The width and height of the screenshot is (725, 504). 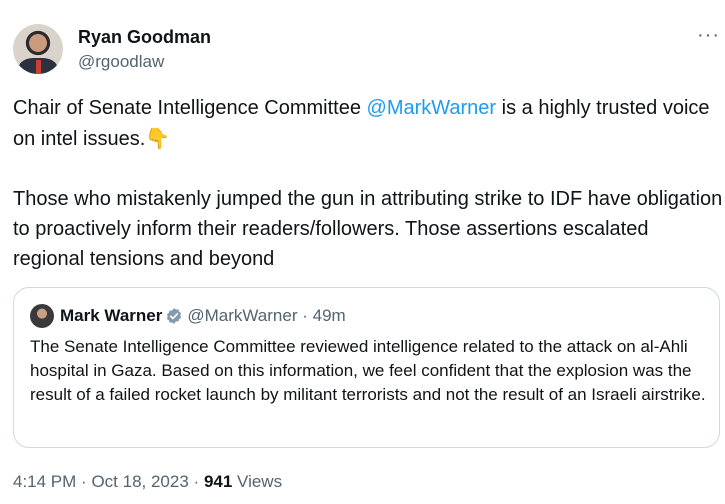 I want to click on author-avatar, so click(x=38, y=49).